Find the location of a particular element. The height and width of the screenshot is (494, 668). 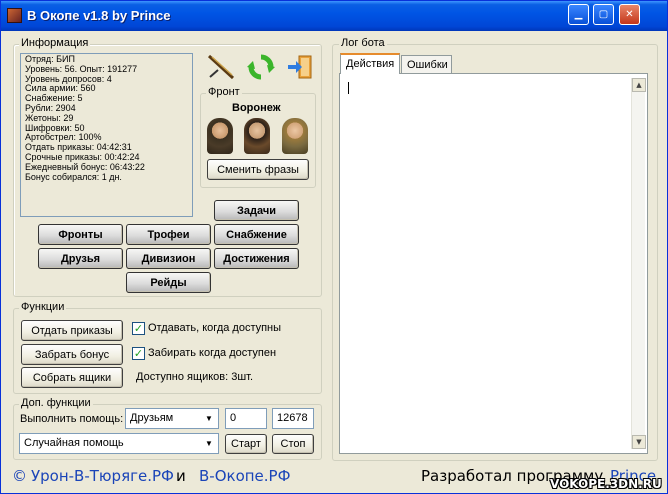

maximize-button: ▢ is located at coordinates (603, 14).